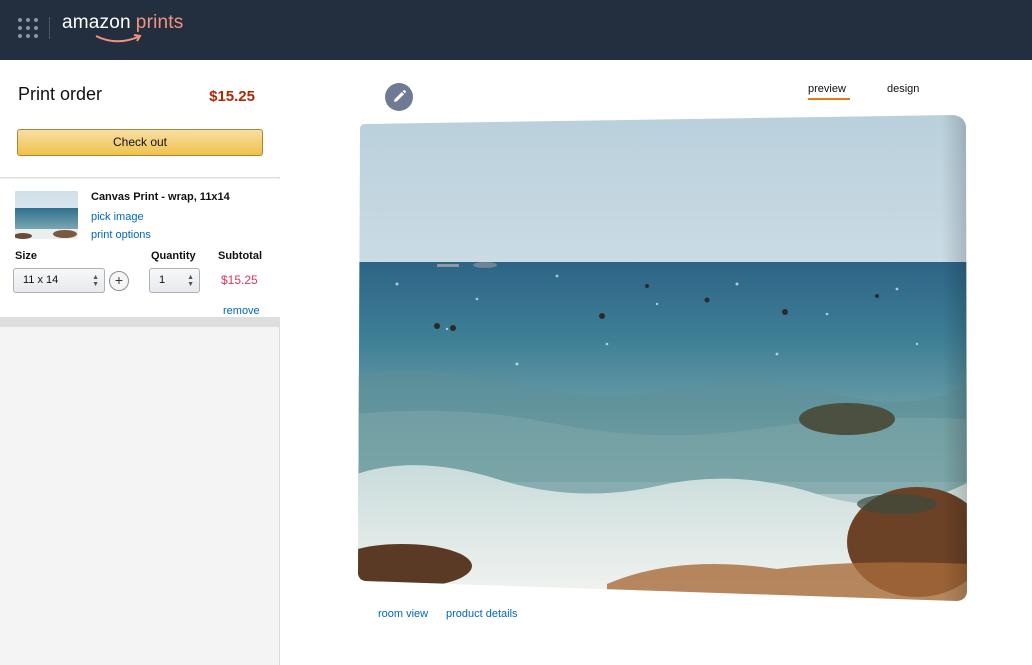 The width and height of the screenshot is (1032, 665). I want to click on room-view-link: room view, so click(403, 614).